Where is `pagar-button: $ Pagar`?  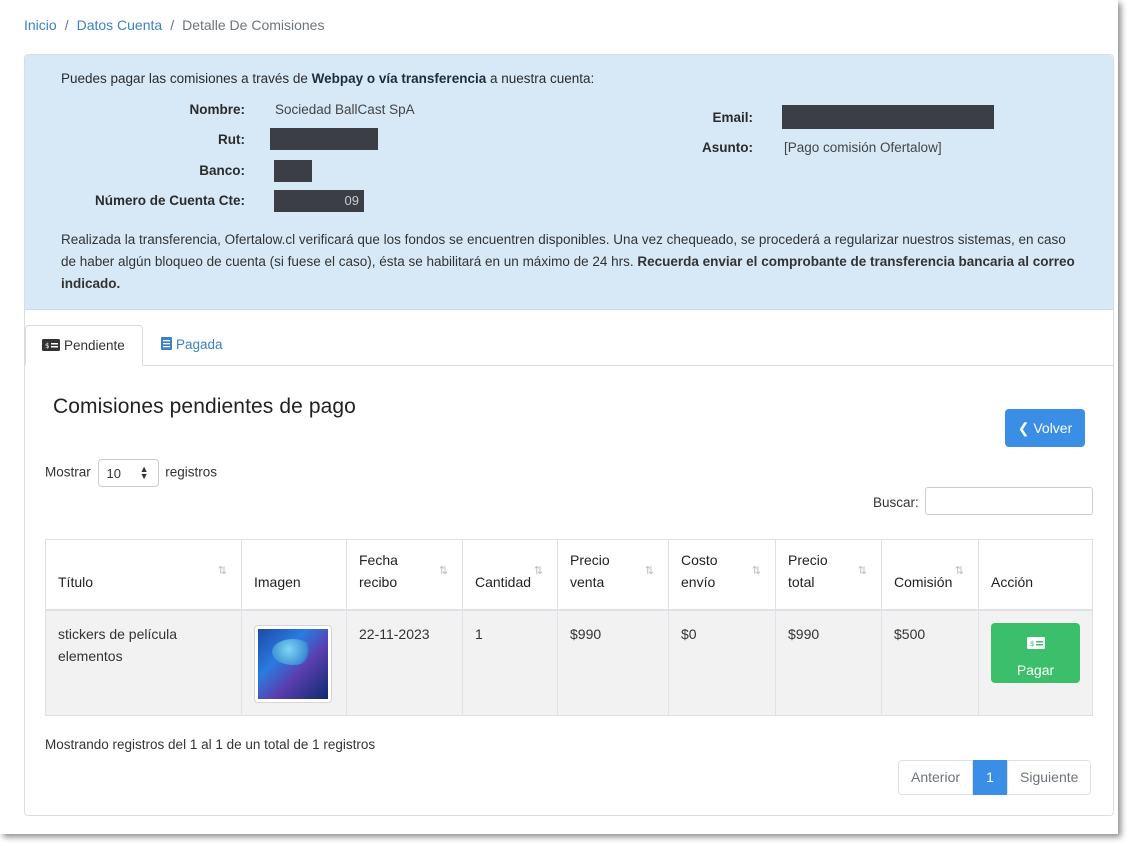 pagar-button: $ Pagar is located at coordinates (1035, 652).